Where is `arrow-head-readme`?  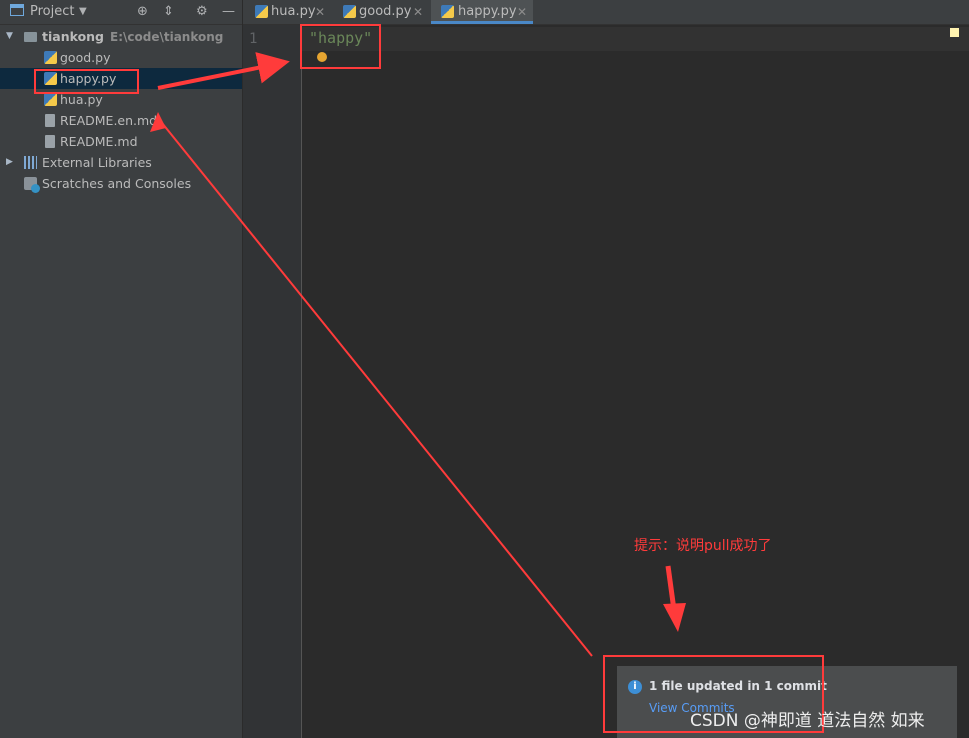
arrow-head-readme is located at coordinates (158, 122).